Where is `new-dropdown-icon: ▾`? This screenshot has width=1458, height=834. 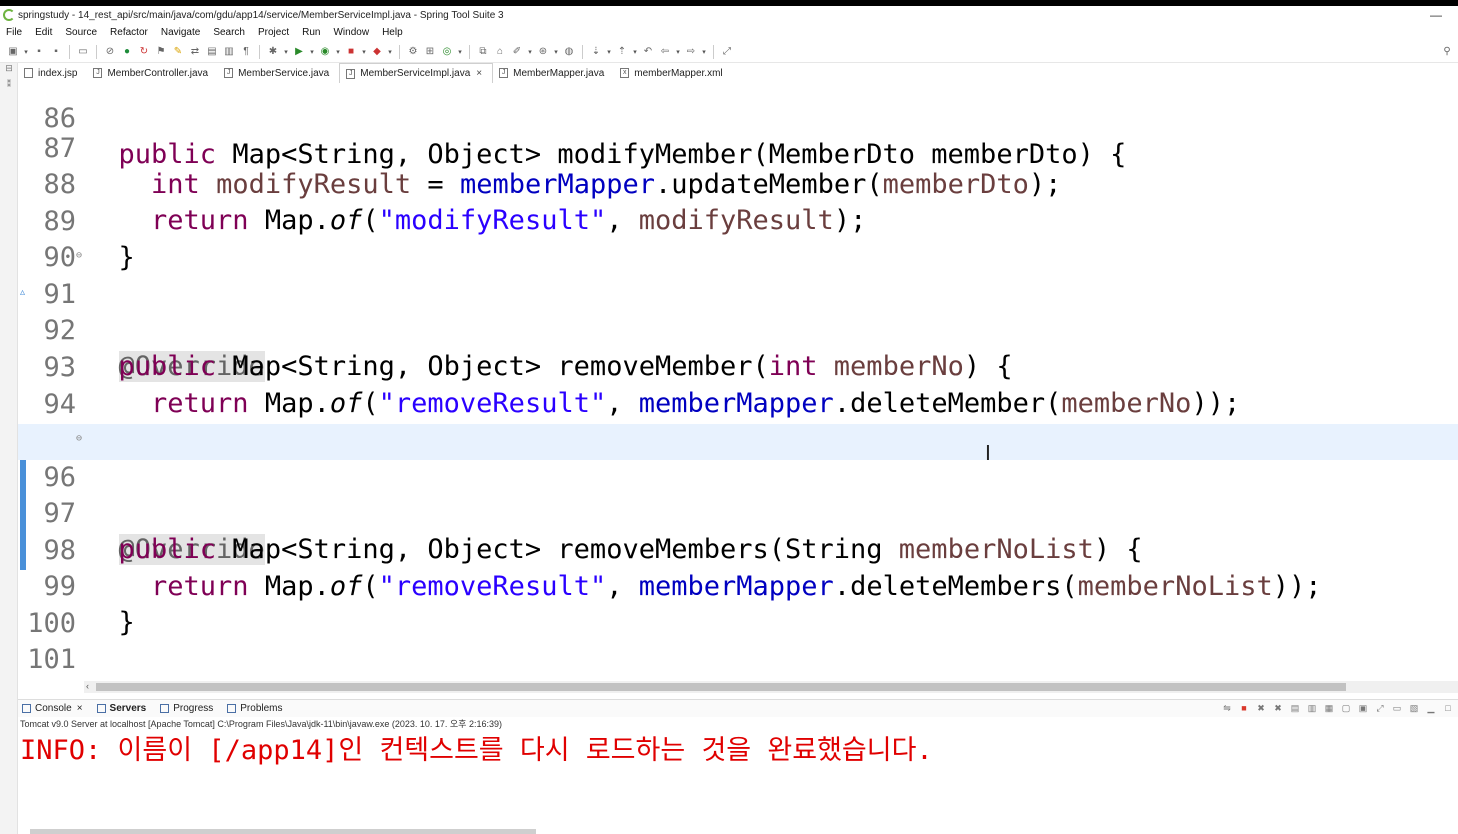
new-dropdown-icon: ▾ is located at coordinates (26, 52).